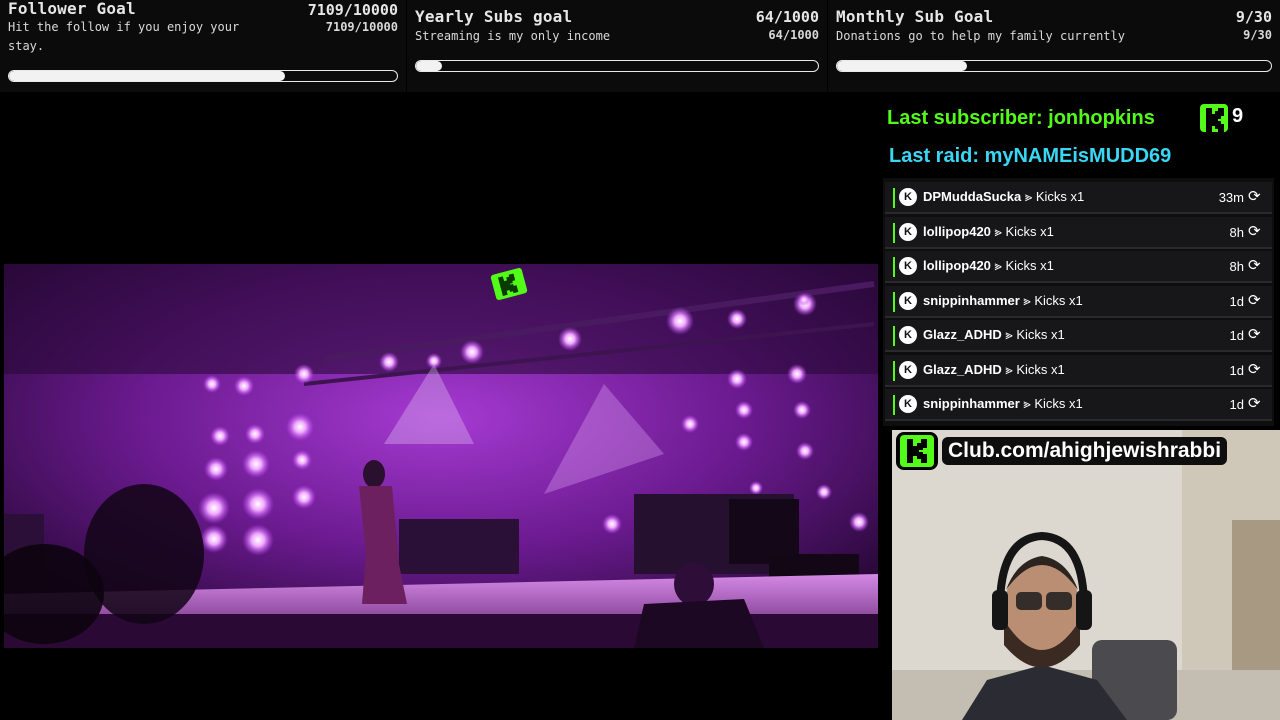  What do you see at coordinates (915, 16) in the screenshot?
I see `goal-title: Monthly Sub Goal` at bounding box center [915, 16].